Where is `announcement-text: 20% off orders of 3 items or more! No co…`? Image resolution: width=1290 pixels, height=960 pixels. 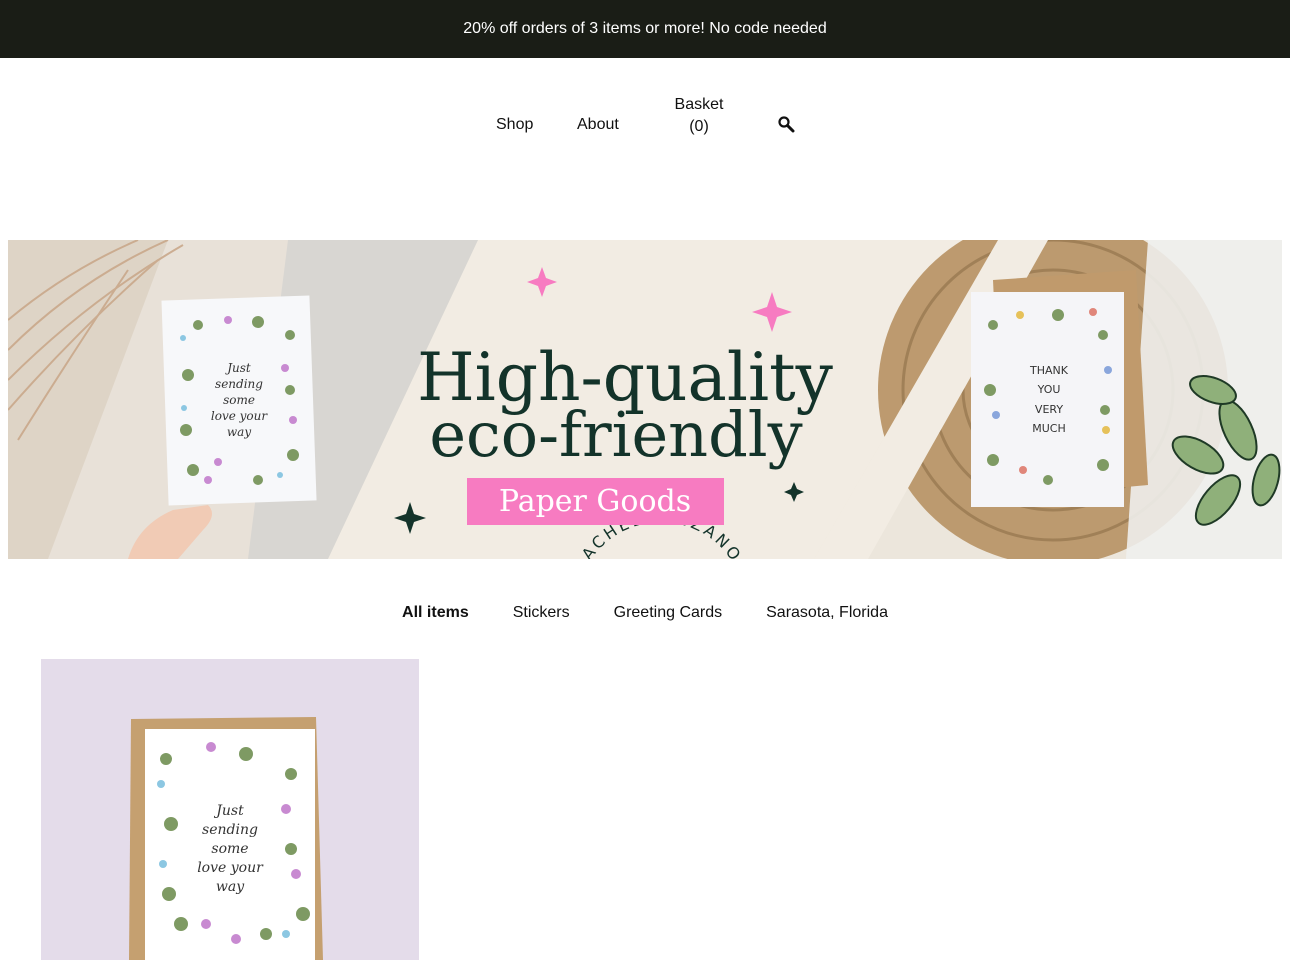 announcement-text: 20% off orders of 3 items or more! No co… is located at coordinates (645, 28).